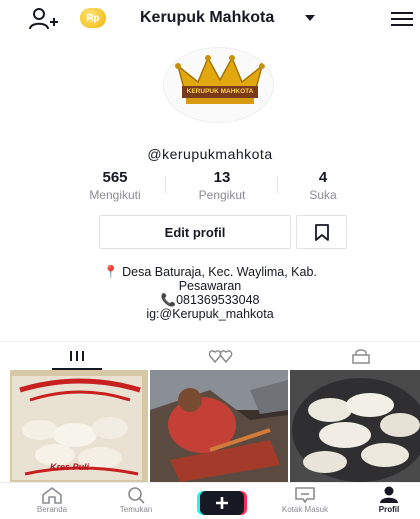 The image size is (420, 519). Describe the element at coordinates (207, 18) in the screenshot. I see `account-name: Kerupuk Mahkota` at that location.